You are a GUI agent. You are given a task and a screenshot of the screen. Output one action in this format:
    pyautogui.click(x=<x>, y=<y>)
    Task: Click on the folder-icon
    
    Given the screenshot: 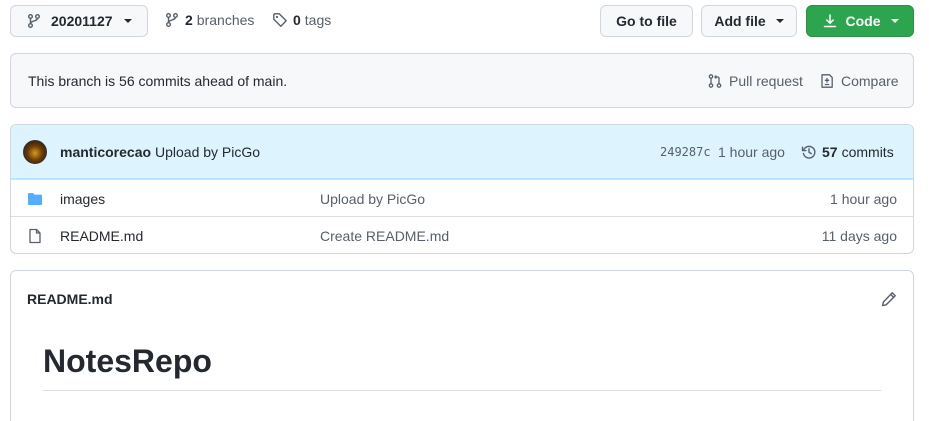 What is the action you would take?
    pyautogui.click(x=35, y=199)
    